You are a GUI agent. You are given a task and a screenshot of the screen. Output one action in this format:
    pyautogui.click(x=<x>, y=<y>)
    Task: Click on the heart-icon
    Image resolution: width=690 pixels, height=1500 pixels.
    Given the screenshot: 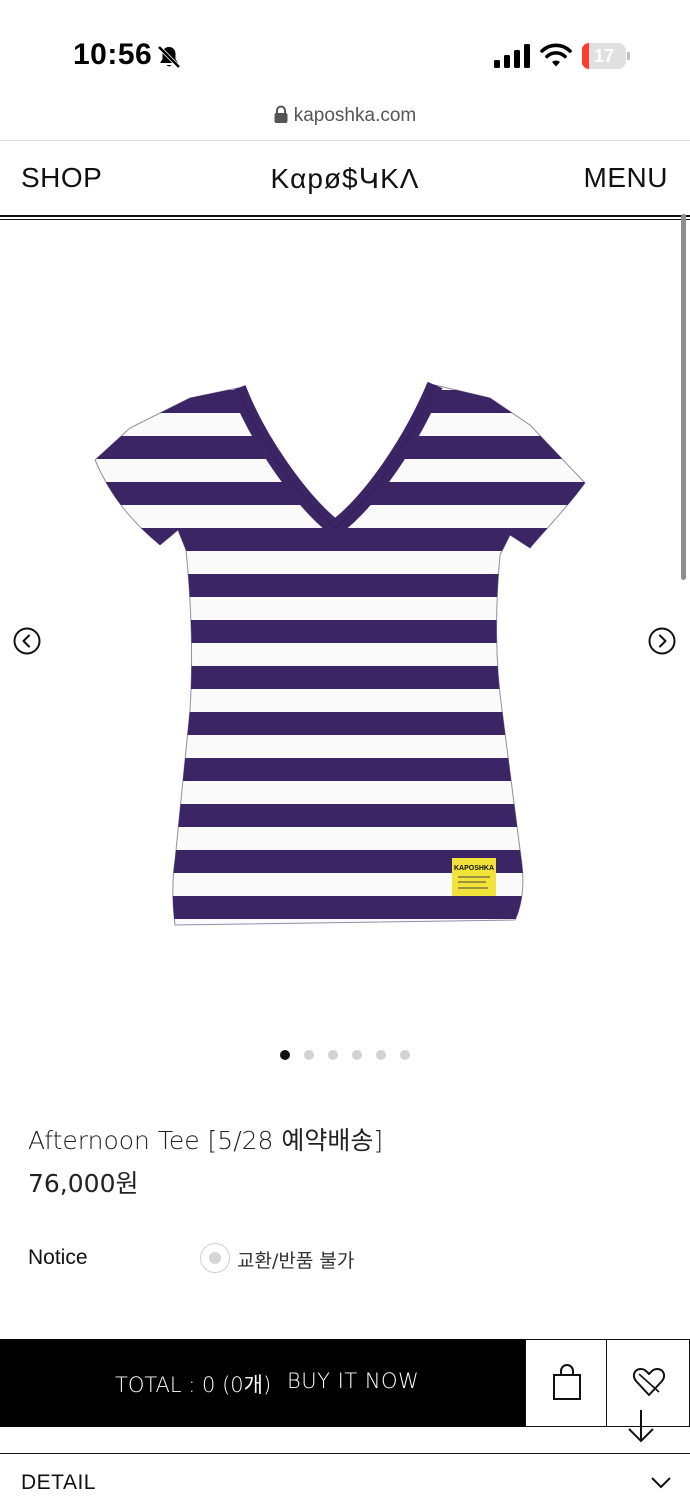 What is the action you would take?
    pyautogui.click(x=649, y=1382)
    